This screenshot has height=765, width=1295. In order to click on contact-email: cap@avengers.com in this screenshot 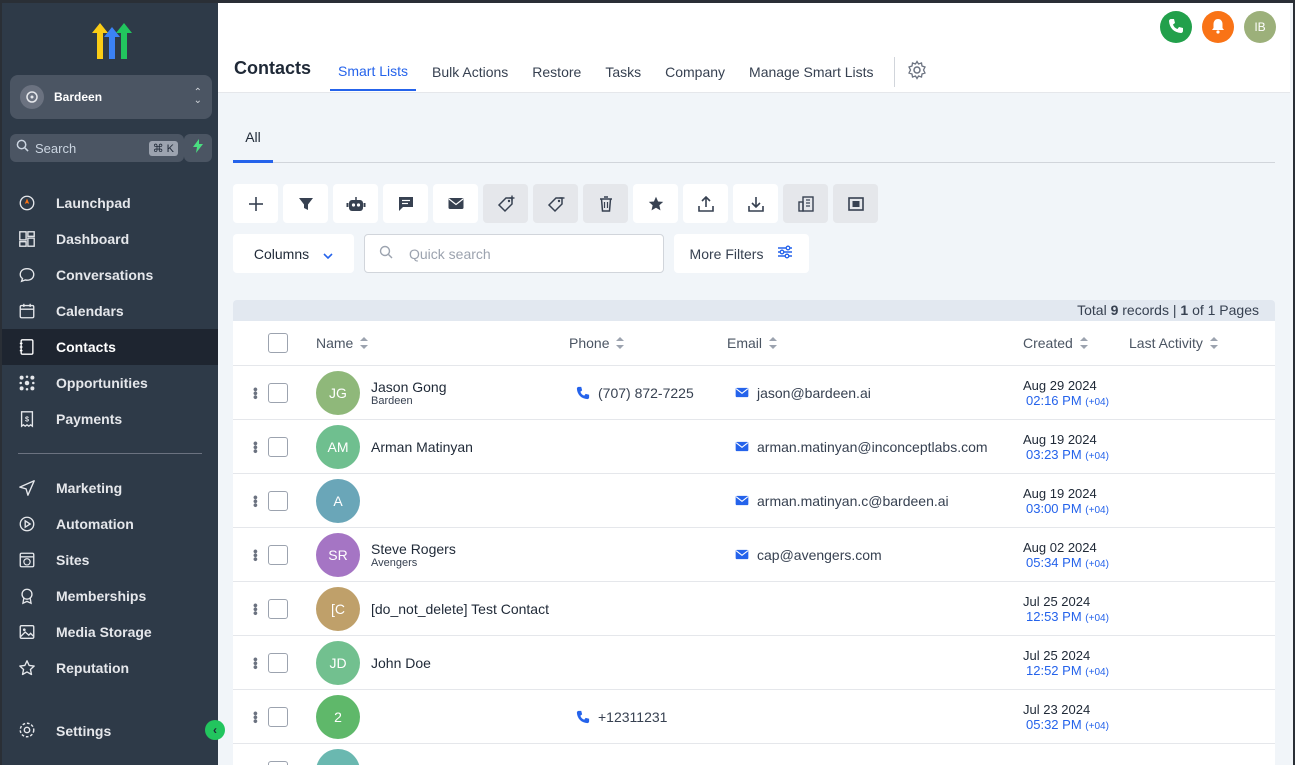, I will do `click(819, 555)`.